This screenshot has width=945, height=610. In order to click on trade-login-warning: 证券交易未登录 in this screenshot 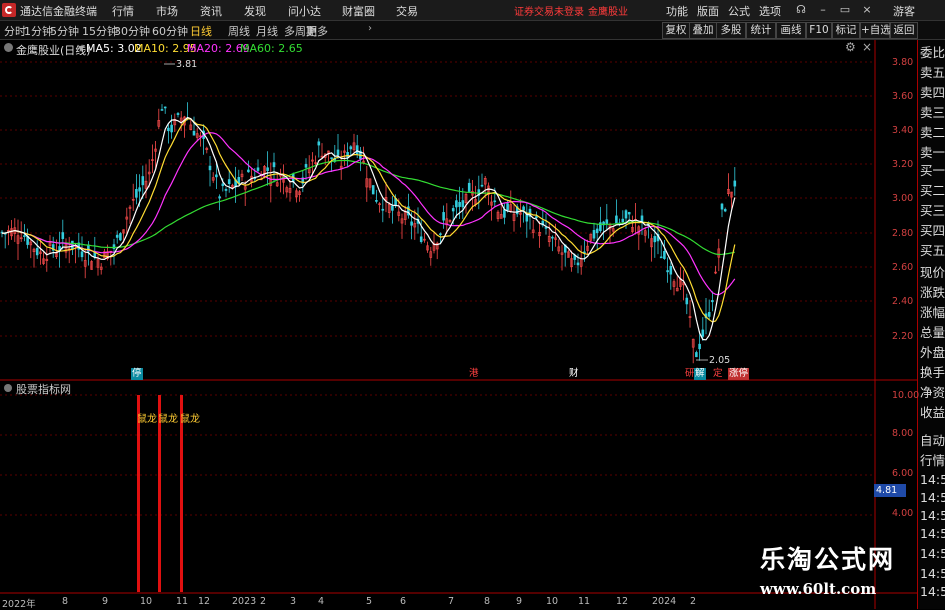, I will do `click(549, 10)`.